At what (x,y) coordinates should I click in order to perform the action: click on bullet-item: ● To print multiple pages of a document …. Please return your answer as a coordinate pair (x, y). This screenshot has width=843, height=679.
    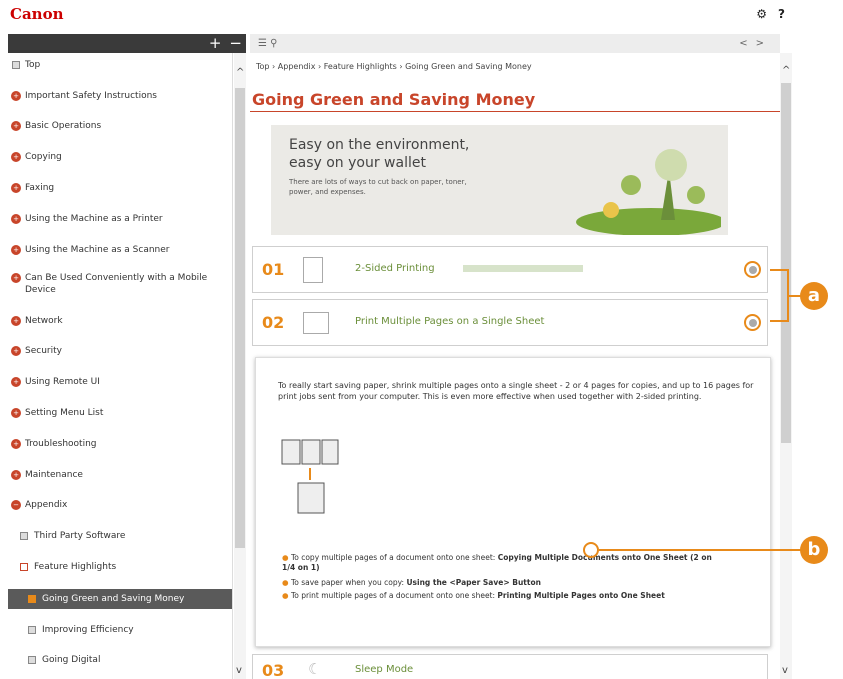
    Looking at the image, I should click on (473, 595).